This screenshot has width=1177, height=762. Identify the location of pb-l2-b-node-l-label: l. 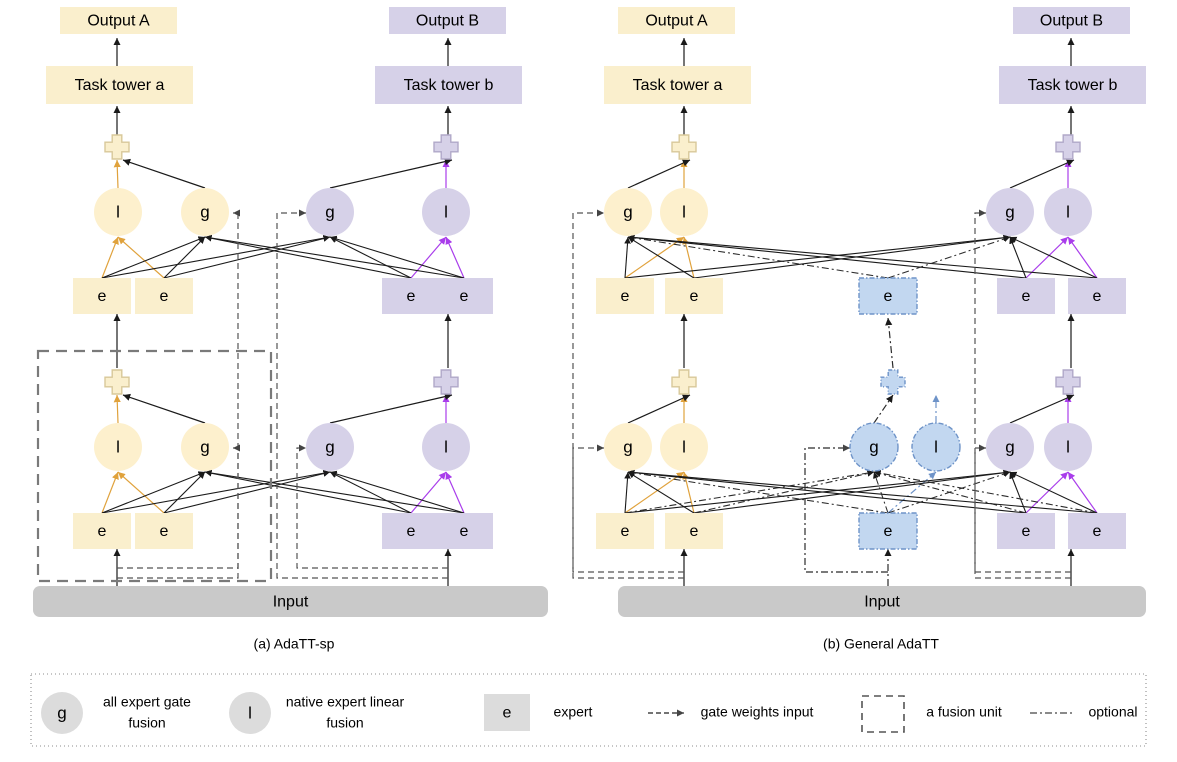
(1068, 211).